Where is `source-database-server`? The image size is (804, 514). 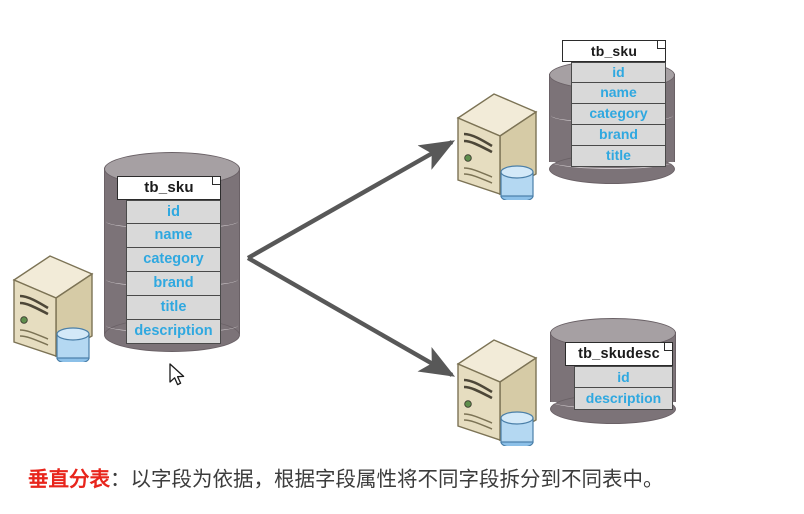
source-database-server is located at coordinates (52, 307).